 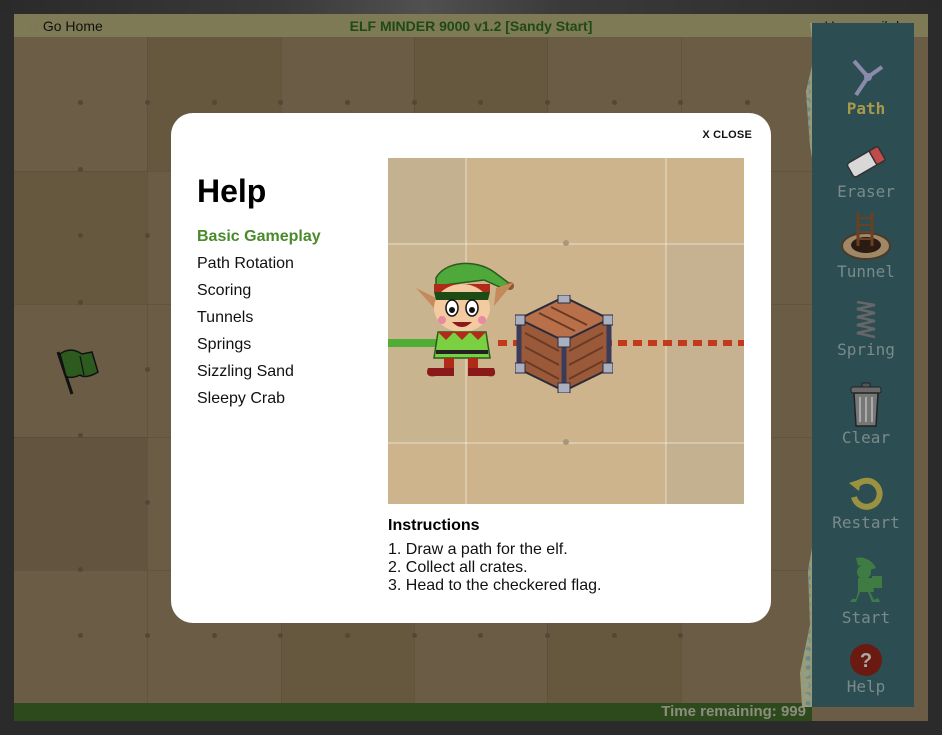 I want to click on desktop-background, so click(x=471, y=7).